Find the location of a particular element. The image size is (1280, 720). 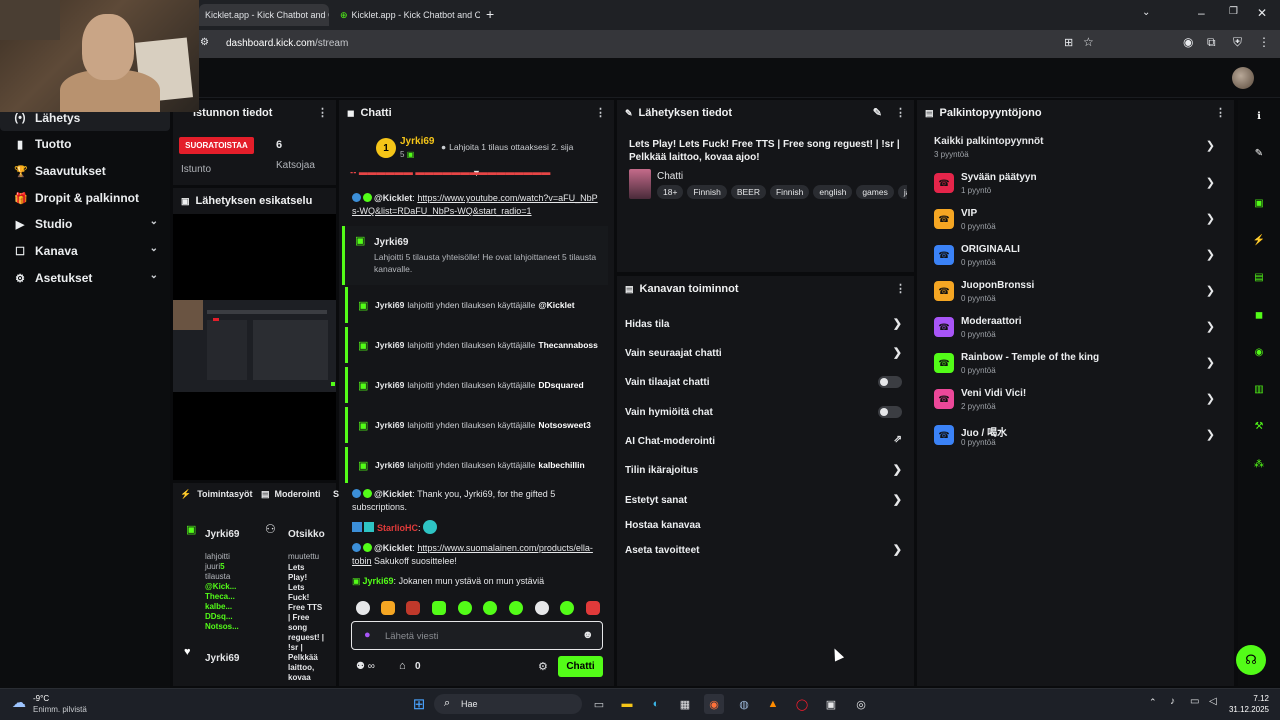

action-ai-moderation: AI Chat-moderointi ⇗ is located at coordinates (767, 441).